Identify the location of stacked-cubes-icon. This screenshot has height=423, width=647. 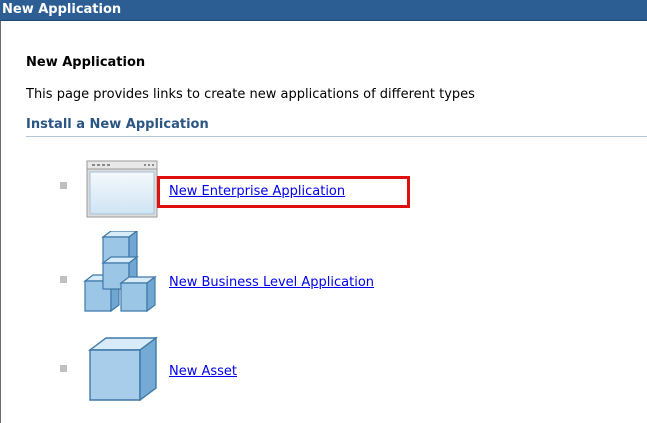
(123, 275).